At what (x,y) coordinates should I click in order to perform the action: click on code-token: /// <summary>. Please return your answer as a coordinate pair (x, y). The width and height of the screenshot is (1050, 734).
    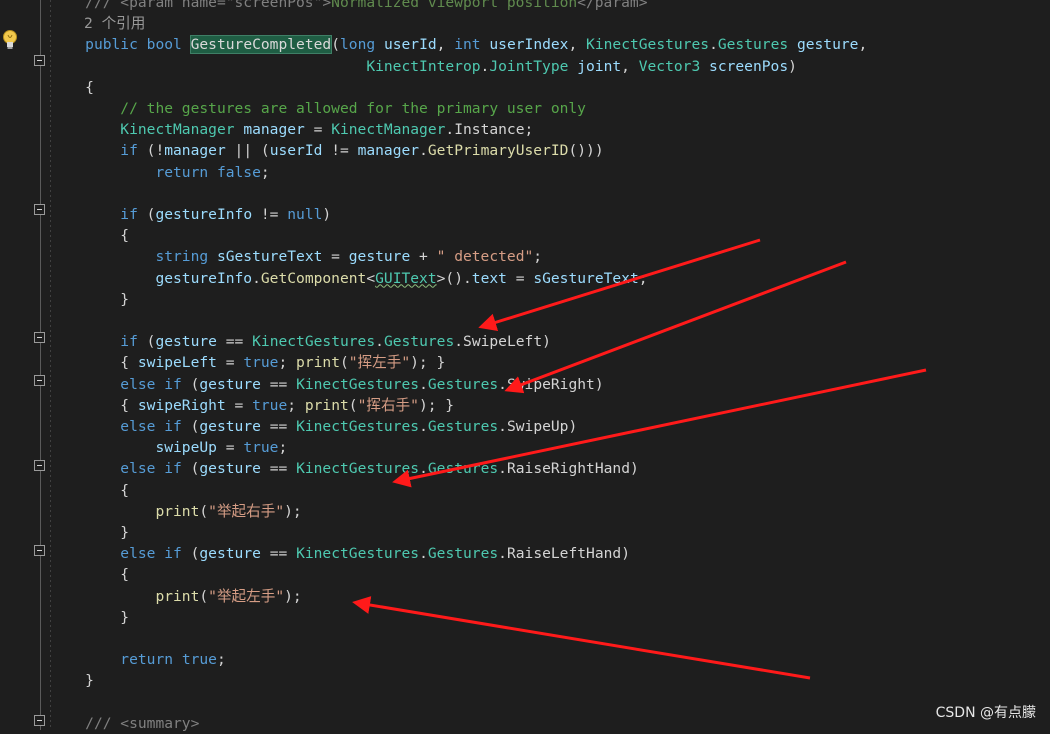
    Looking at the image, I should click on (142, 723).